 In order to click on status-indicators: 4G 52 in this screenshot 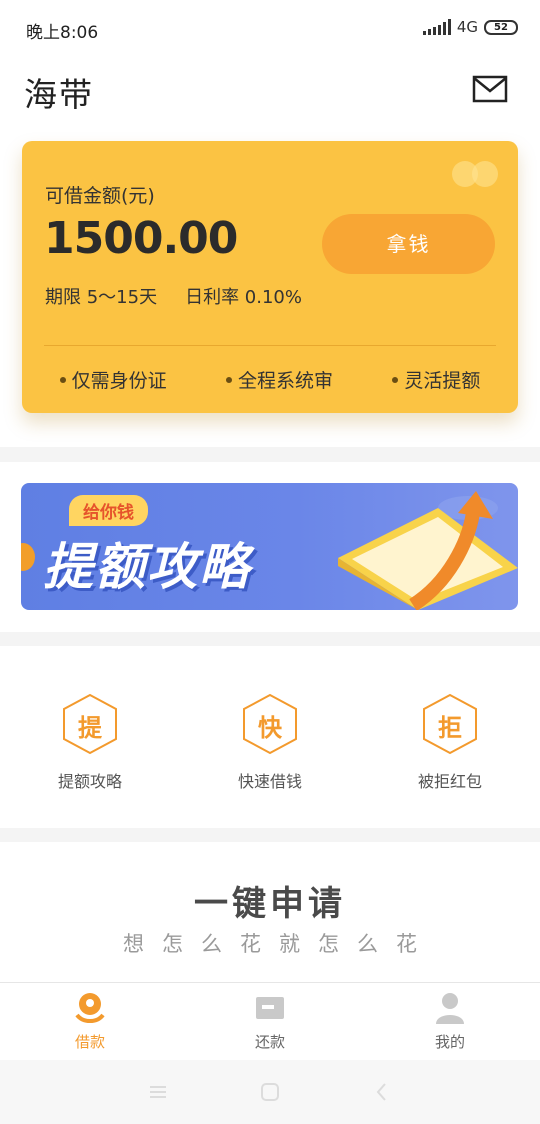, I will do `click(470, 27)`.